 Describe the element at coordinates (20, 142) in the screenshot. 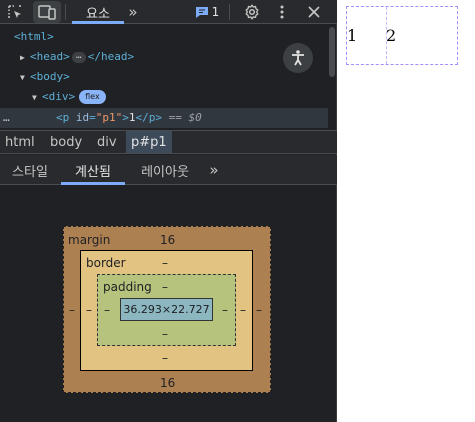

I see `breadcrumb-html: html` at that location.